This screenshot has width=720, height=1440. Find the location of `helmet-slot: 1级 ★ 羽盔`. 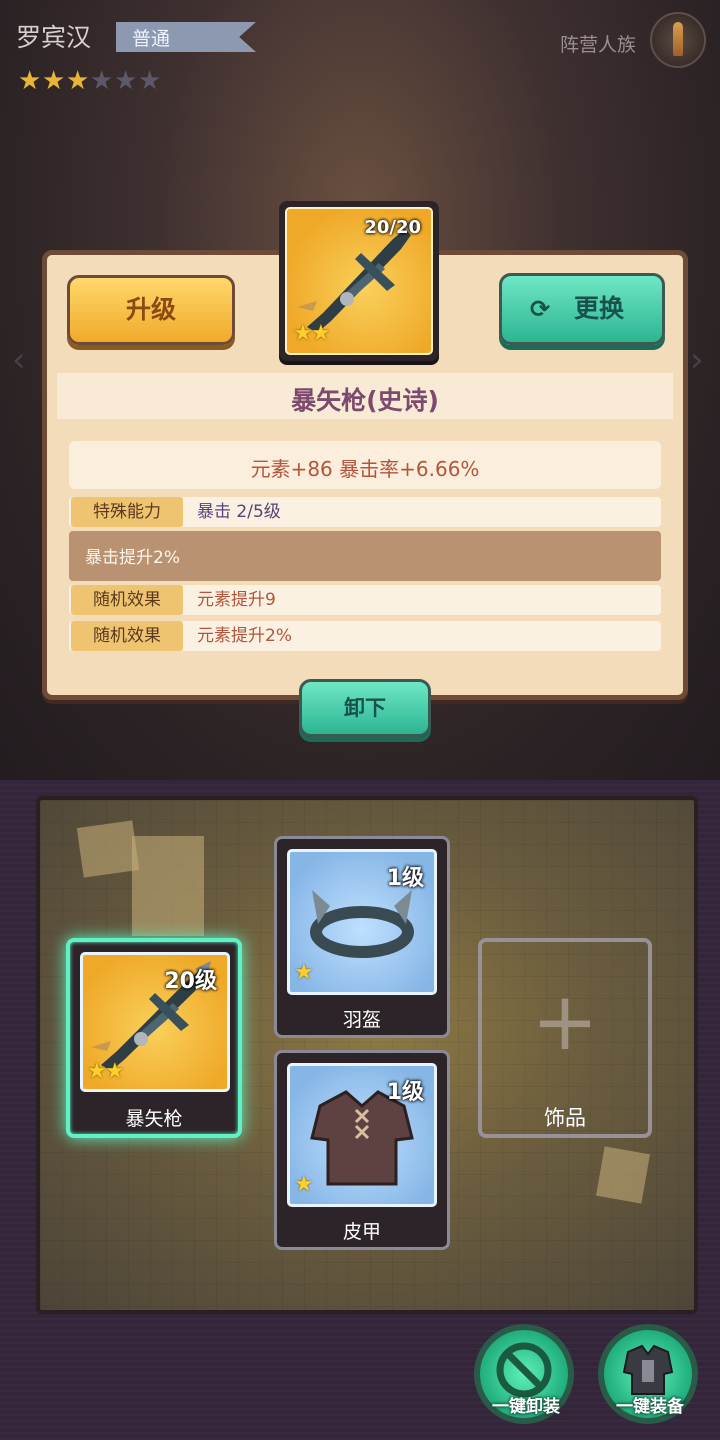

helmet-slot: 1级 ★ 羽盔 is located at coordinates (362, 937).